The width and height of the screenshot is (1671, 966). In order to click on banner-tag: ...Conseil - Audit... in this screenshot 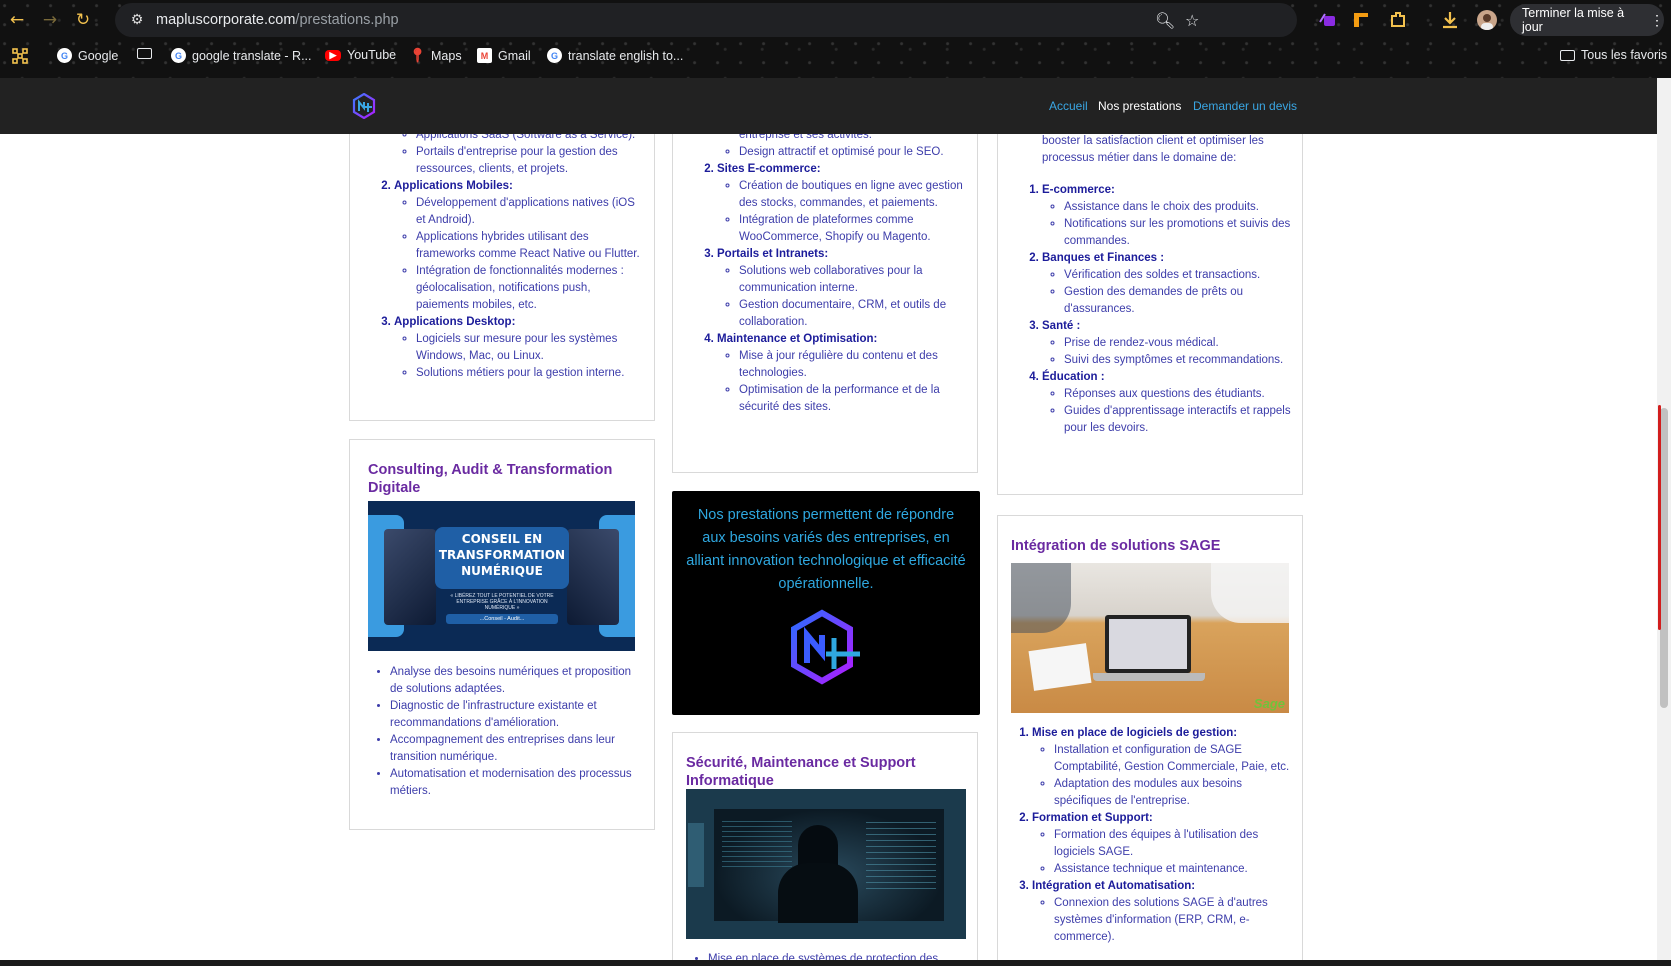, I will do `click(502, 619)`.